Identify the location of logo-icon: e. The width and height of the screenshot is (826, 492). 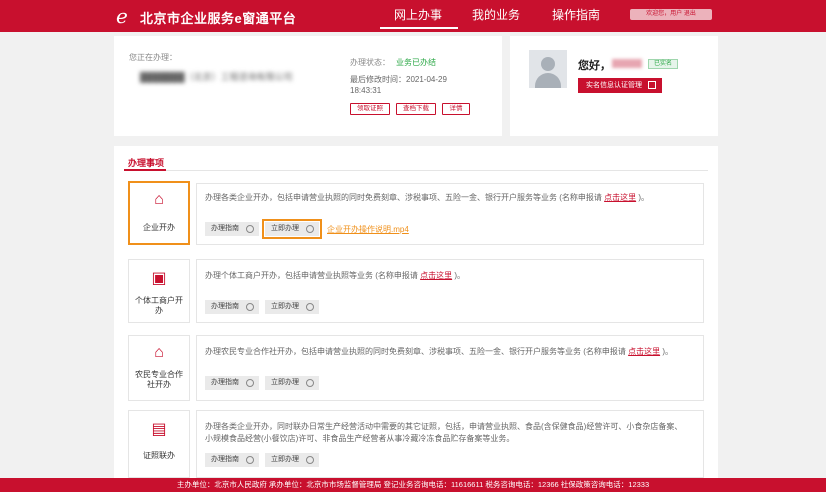
(122, 16).